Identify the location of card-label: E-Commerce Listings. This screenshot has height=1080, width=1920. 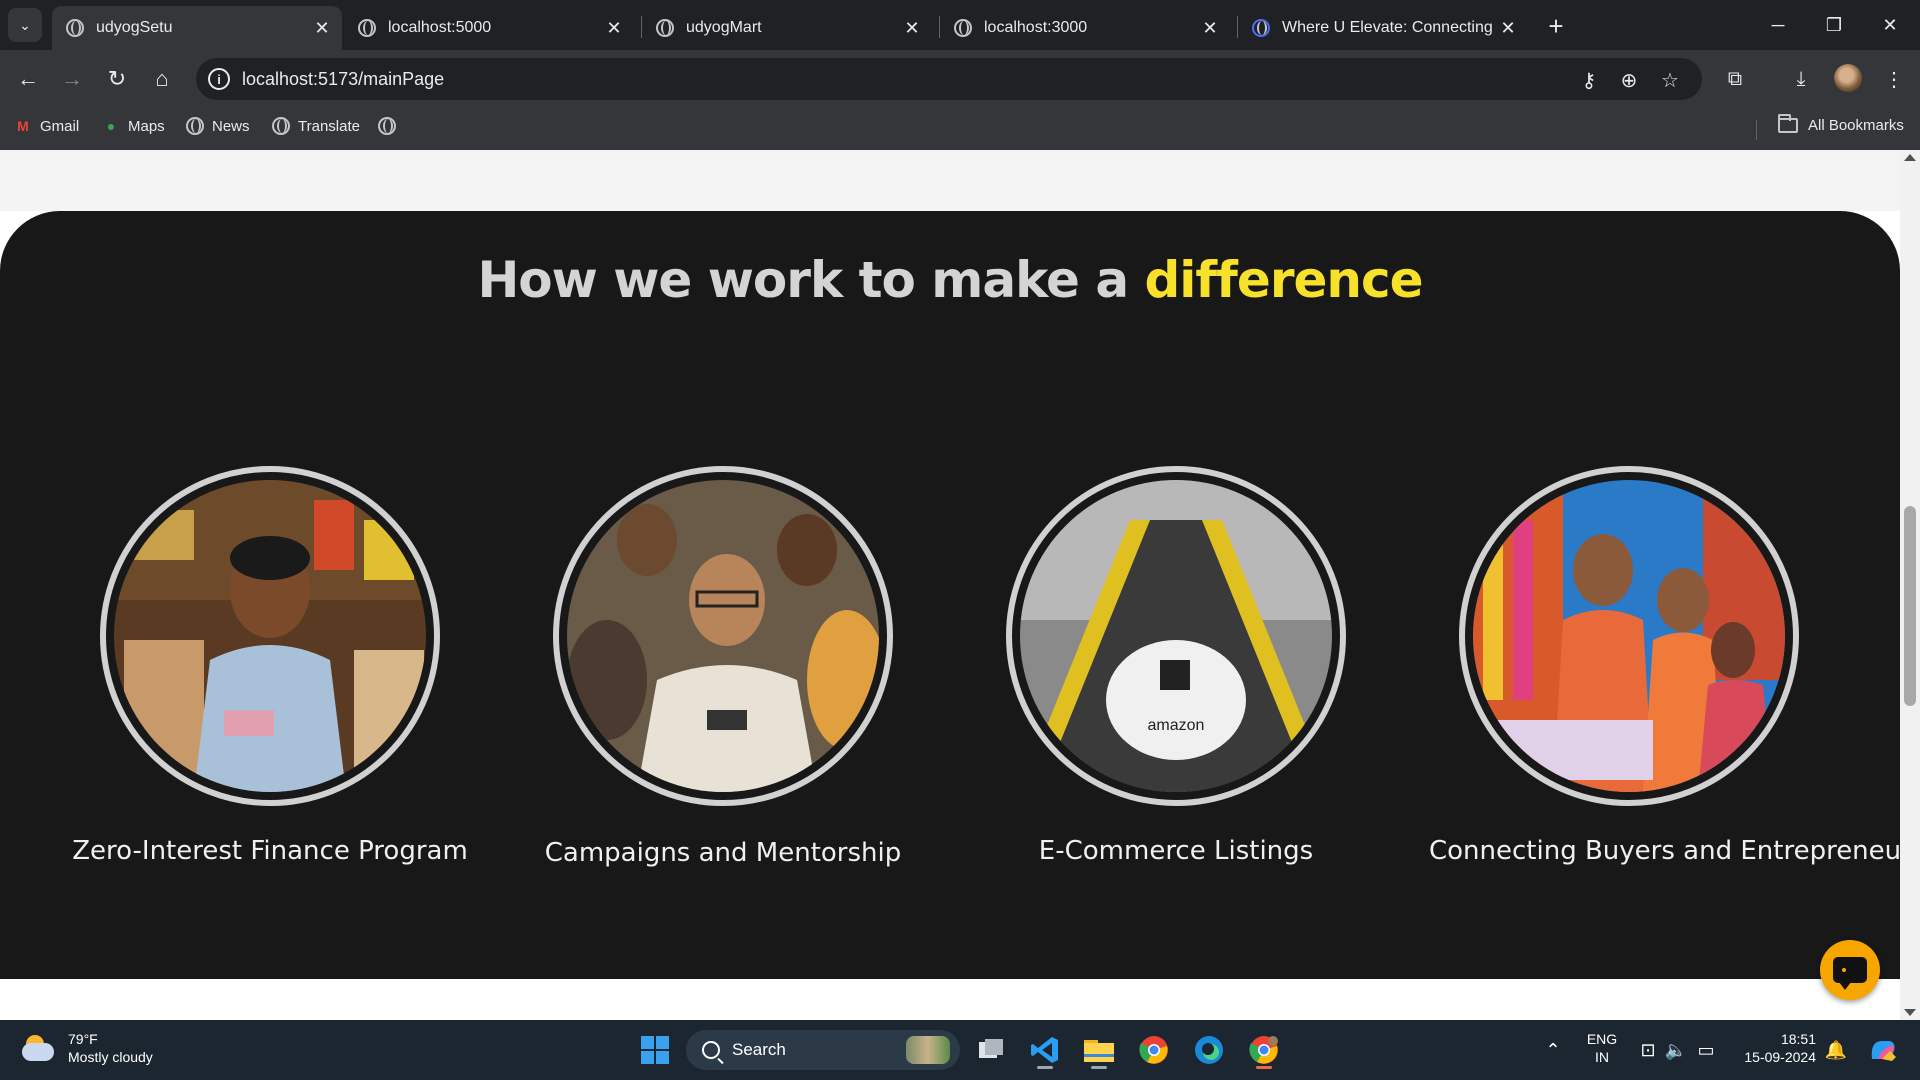
(1176, 851).